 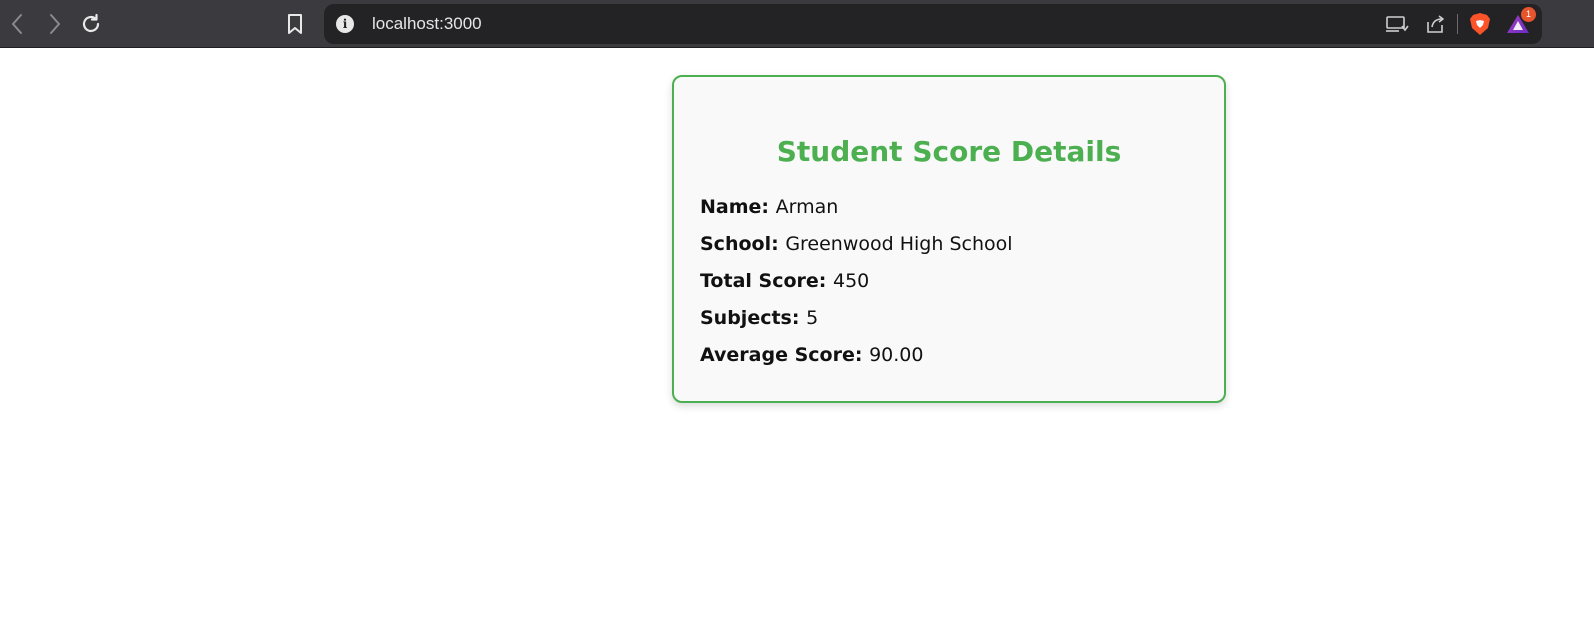 I want to click on chevron-right-icon, so click(x=55, y=24).